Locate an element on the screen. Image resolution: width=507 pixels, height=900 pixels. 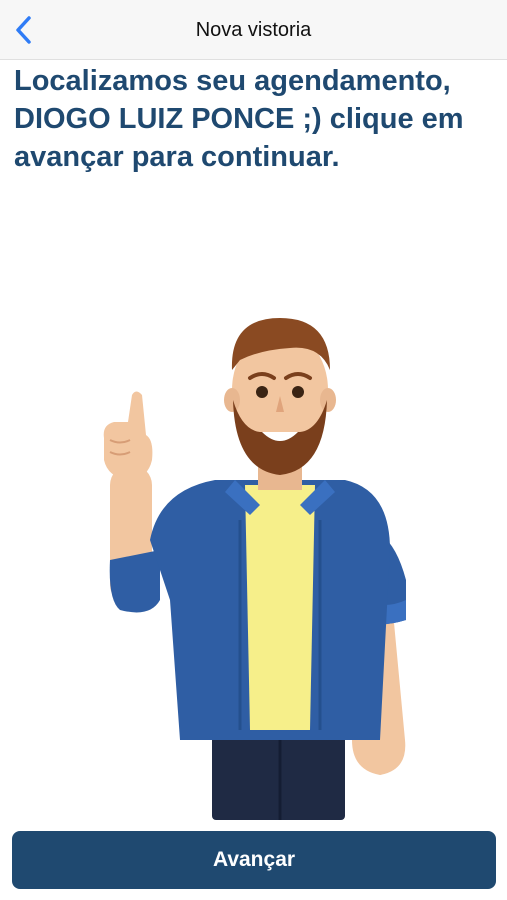
raised-arm-shape is located at coordinates (131, 502).